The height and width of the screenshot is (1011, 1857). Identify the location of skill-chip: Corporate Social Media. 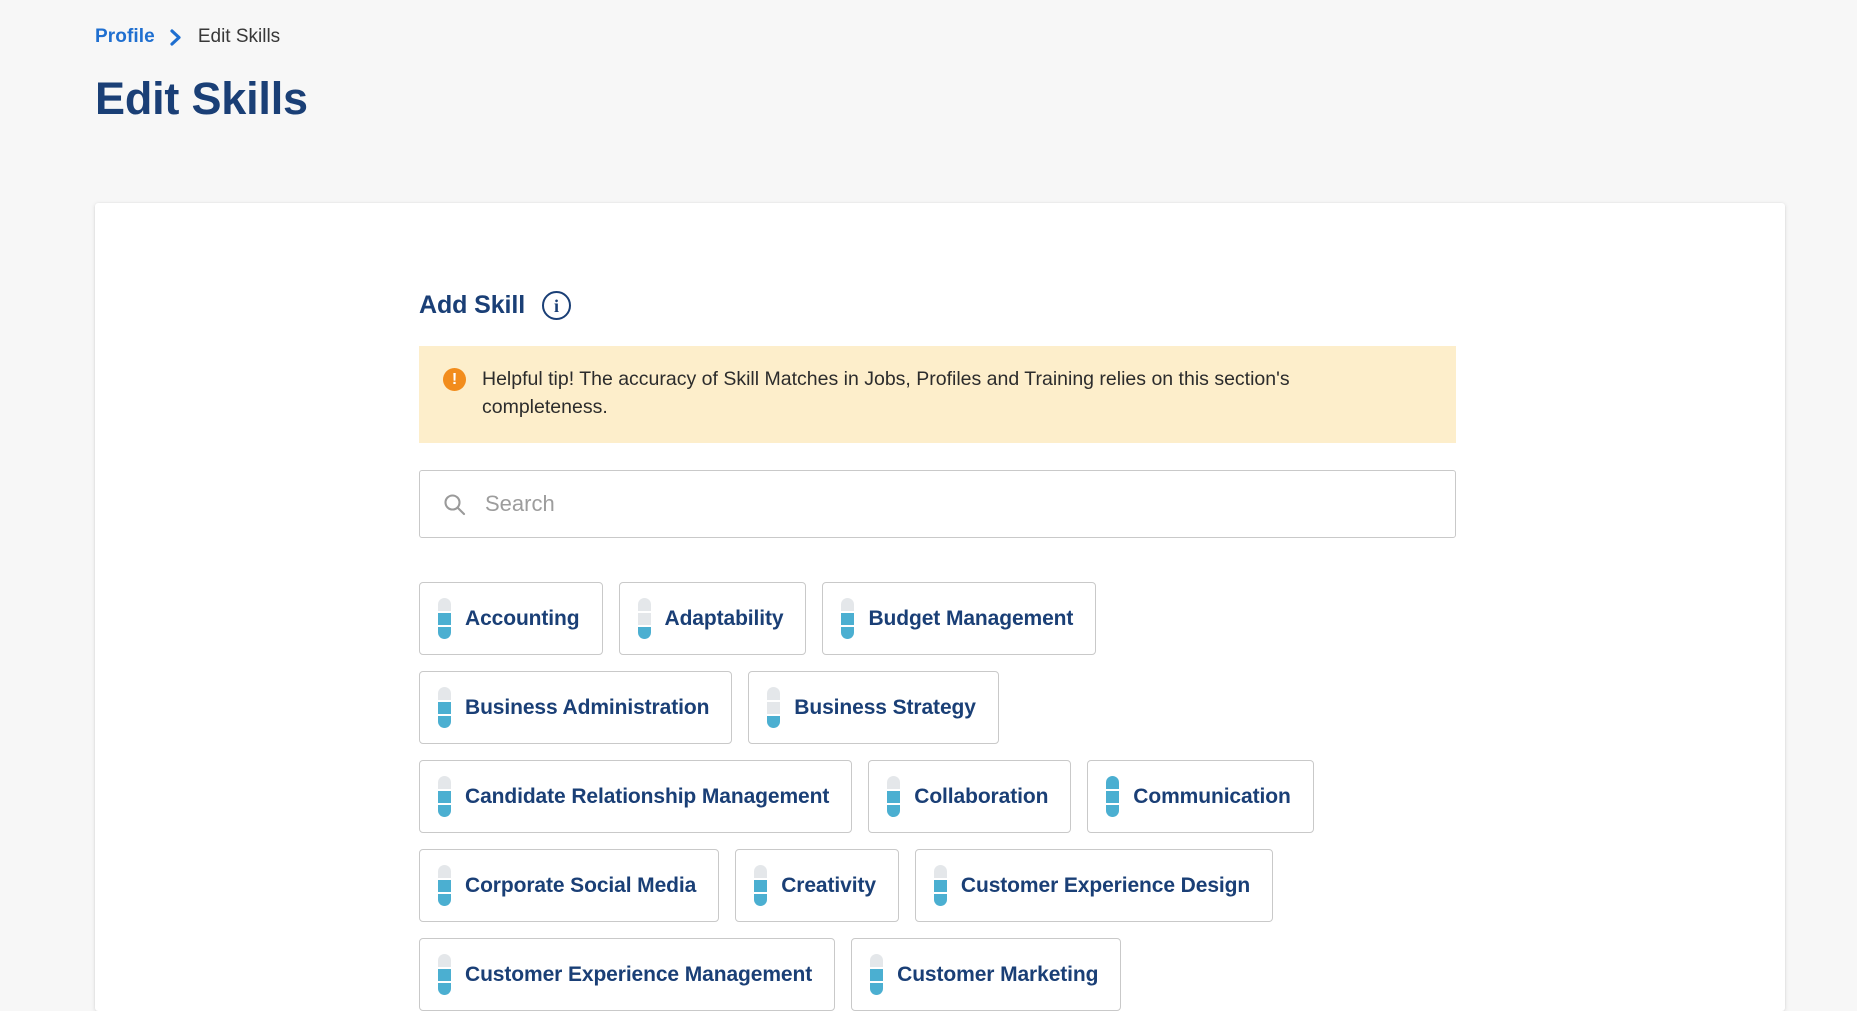
(569, 886).